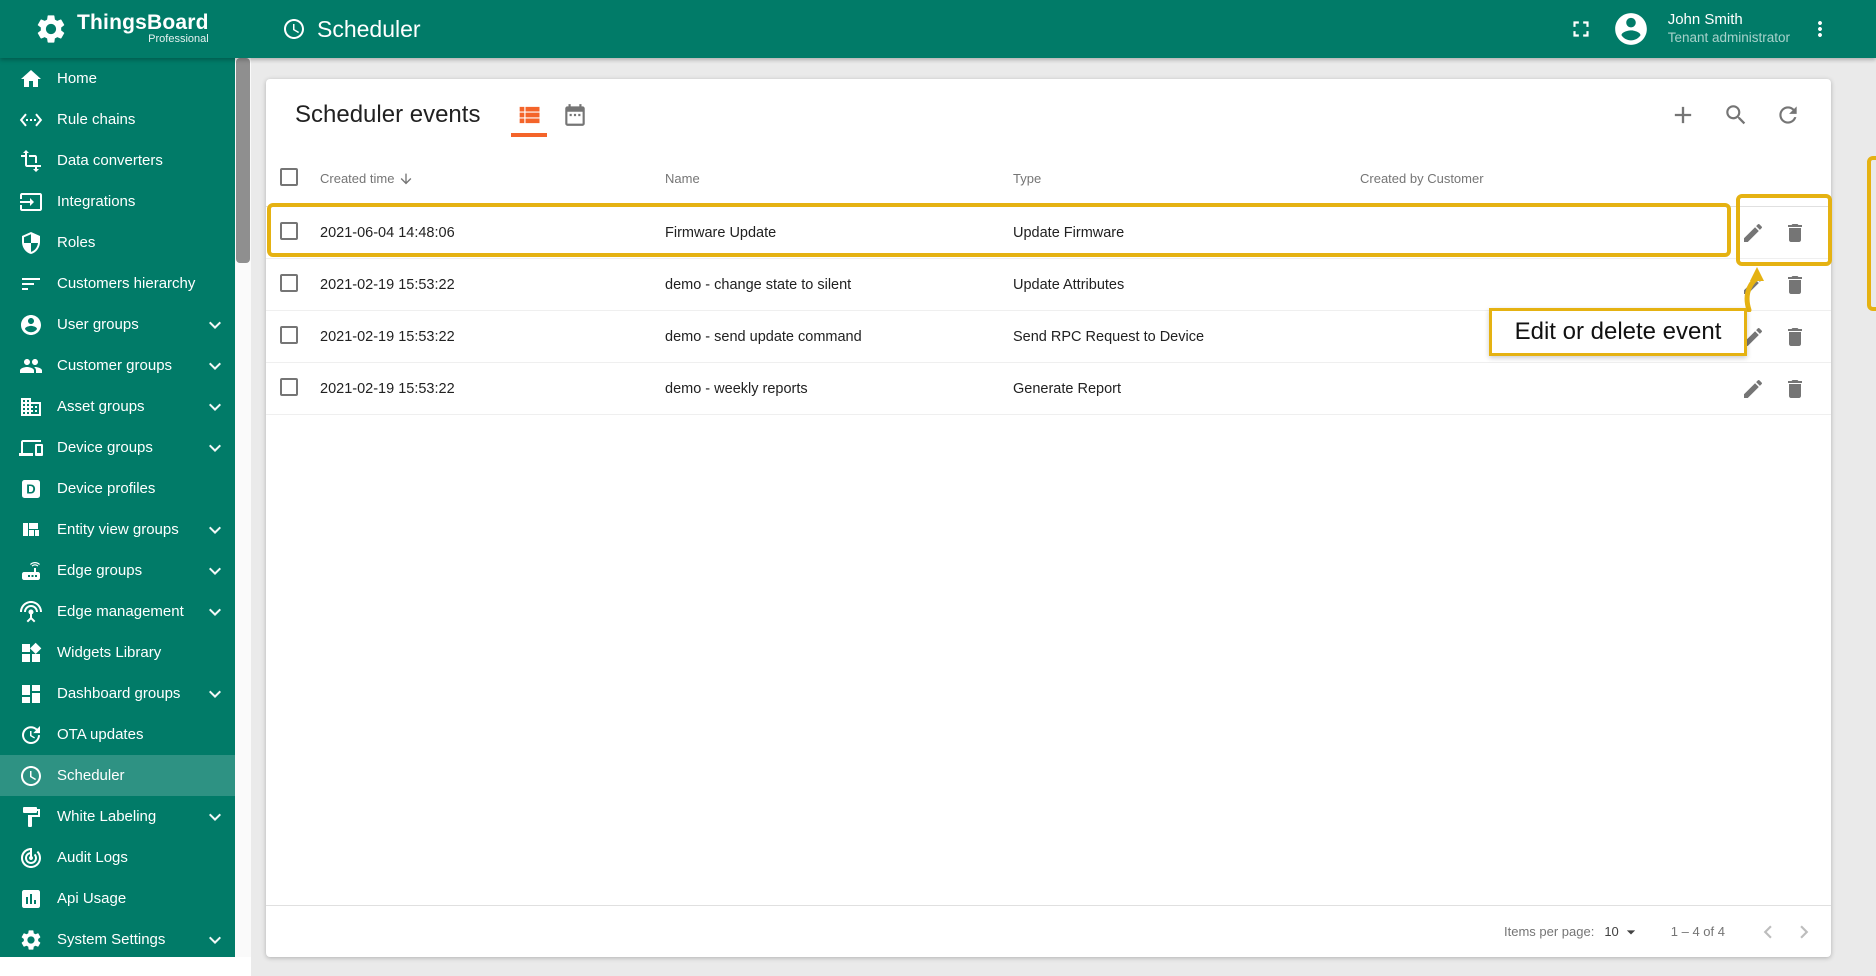 The width and height of the screenshot is (1876, 976). Describe the element at coordinates (388, 114) in the screenshot. I see `card-title: Scheduler events` at that location.